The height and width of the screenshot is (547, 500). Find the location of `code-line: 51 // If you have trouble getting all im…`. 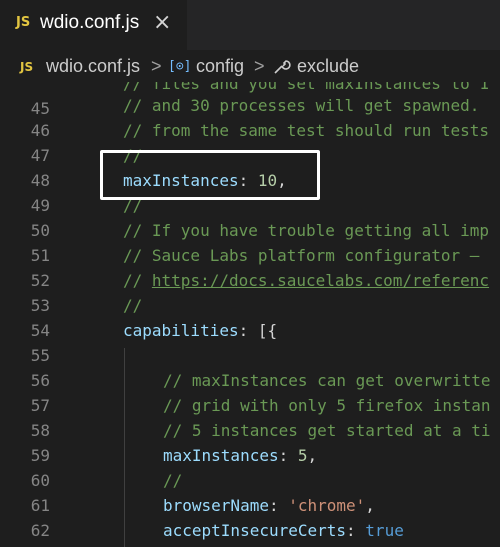

code-line: 51 // If you have trouble getting all im… is located at coordinates (250, 241).